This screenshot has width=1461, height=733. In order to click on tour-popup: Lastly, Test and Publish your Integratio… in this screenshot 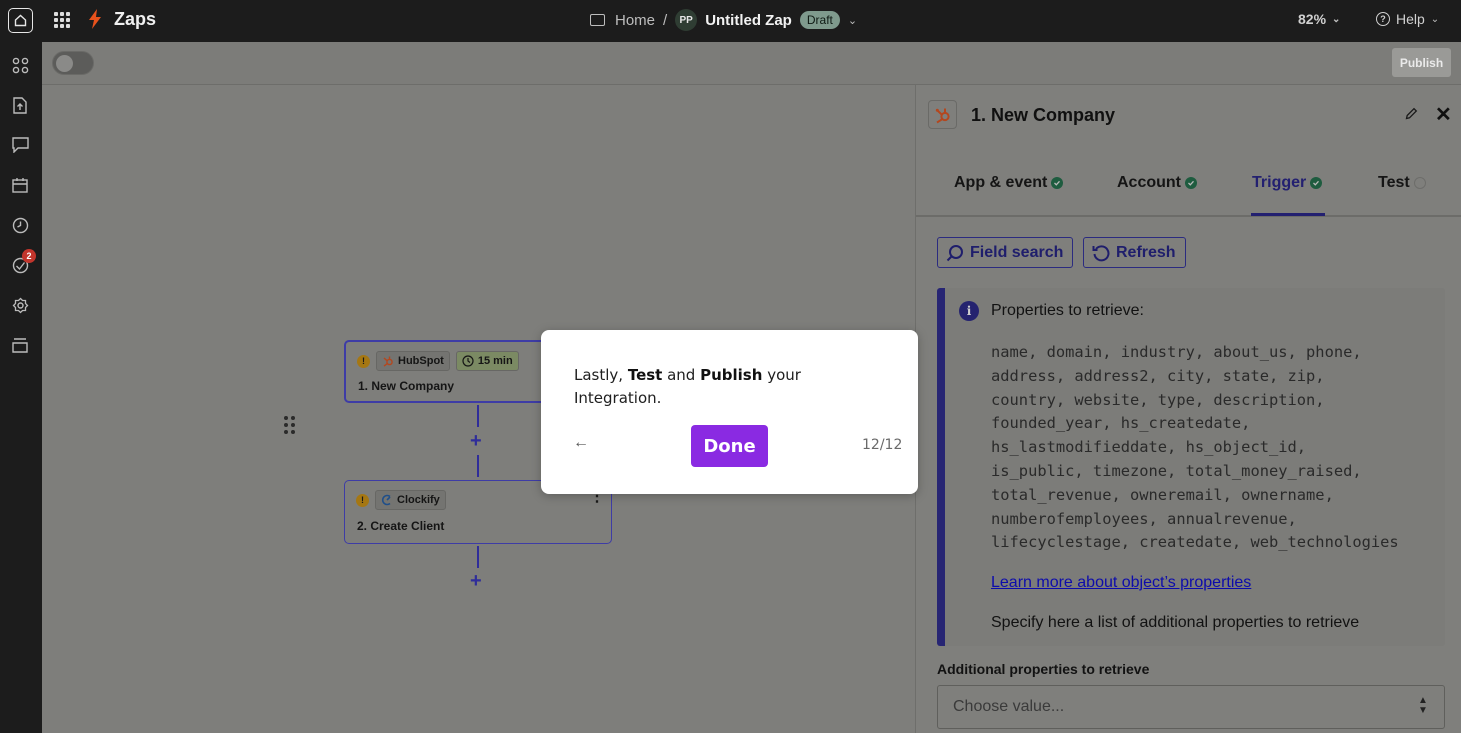, I will do `click(729, 412)`.